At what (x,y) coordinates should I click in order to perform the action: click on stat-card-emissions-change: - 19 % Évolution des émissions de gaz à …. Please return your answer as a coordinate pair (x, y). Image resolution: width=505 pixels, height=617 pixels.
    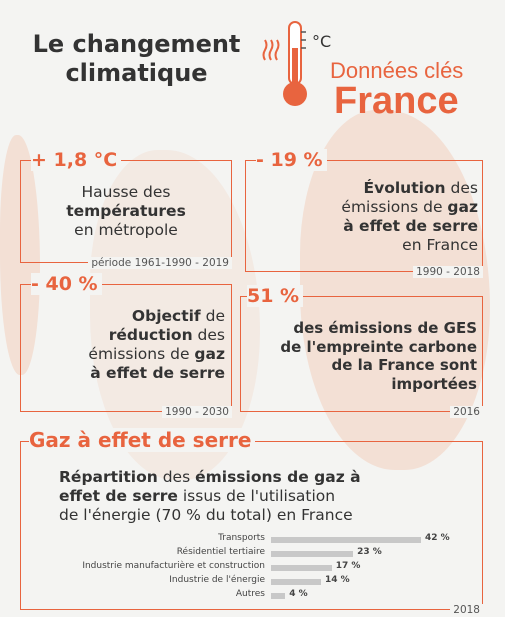
    Looking at the image, I should click on (364, 213).